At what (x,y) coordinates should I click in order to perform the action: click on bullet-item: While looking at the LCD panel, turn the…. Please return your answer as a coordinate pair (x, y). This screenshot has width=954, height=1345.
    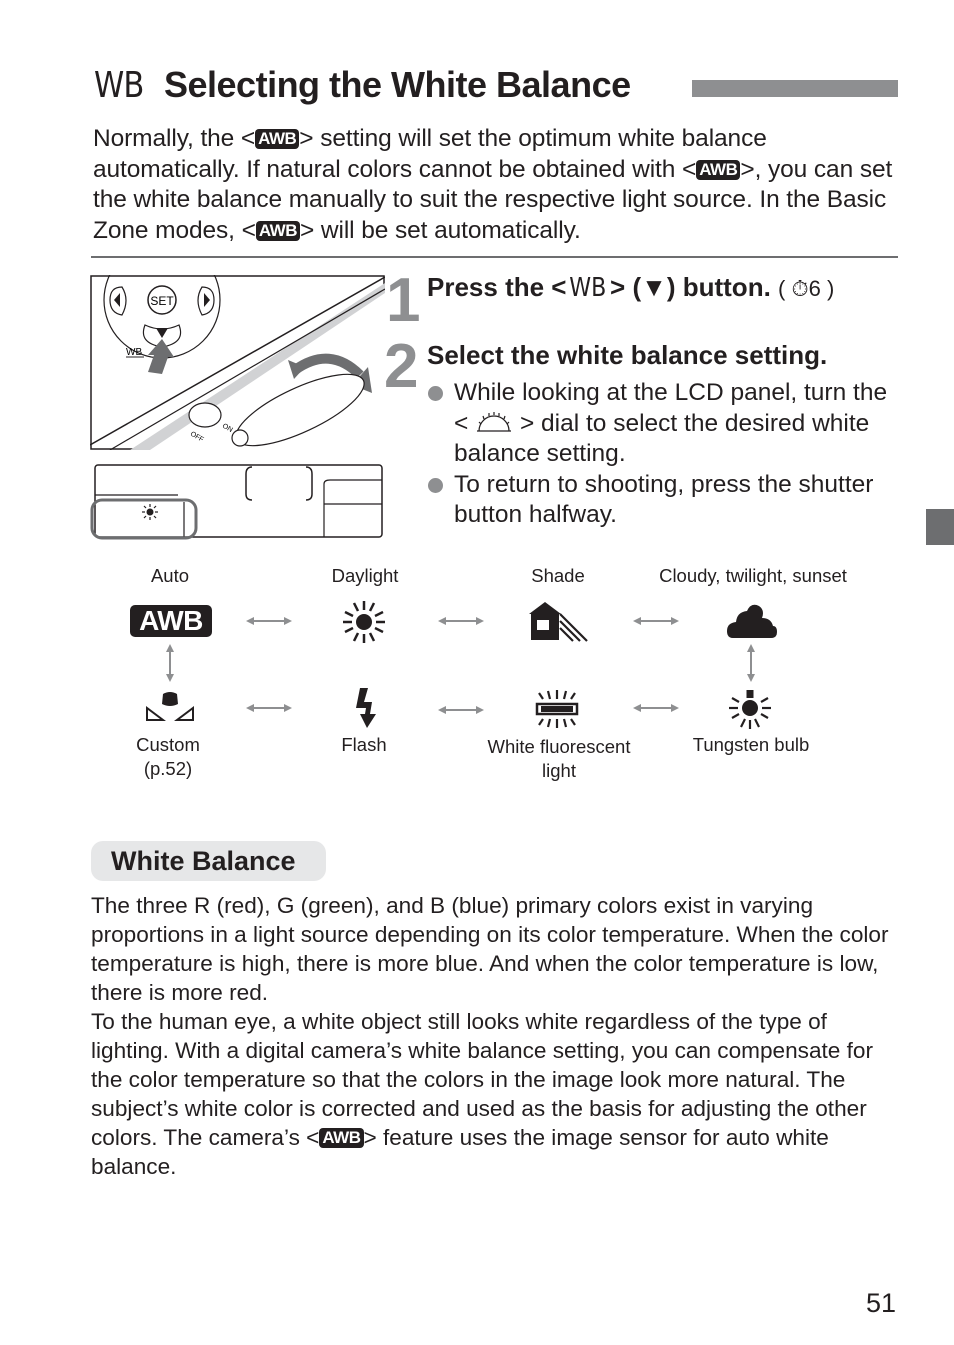
    Looking at the image, I should click on (662, 424).